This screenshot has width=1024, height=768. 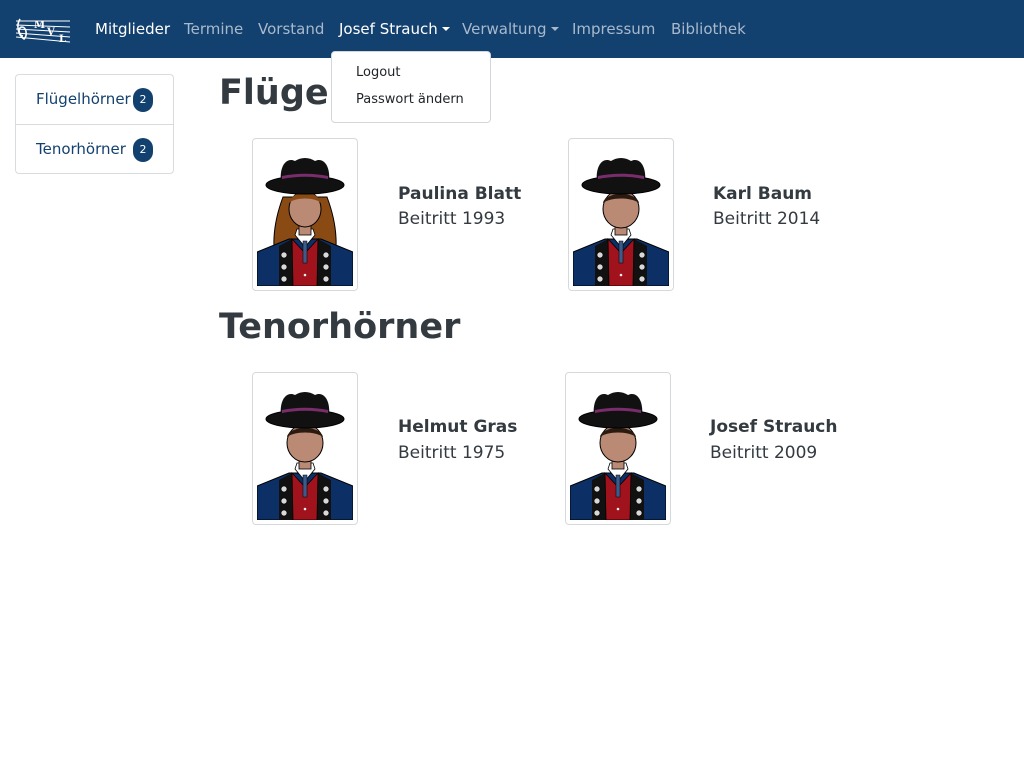 I want to click on nav-verwaltung: Verwaltung, so click(x=510, y=29).